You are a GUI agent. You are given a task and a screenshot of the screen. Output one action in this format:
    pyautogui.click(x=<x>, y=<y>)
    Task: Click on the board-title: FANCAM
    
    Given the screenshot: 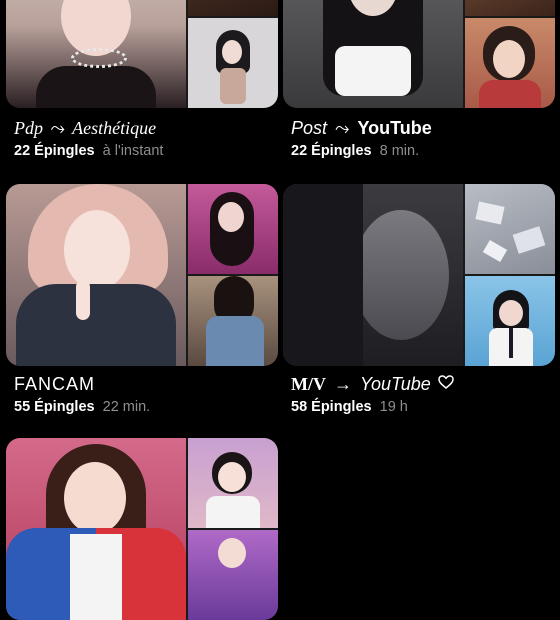 What is the action you would take?
    pyautogui.click(x=54, y=384)
    